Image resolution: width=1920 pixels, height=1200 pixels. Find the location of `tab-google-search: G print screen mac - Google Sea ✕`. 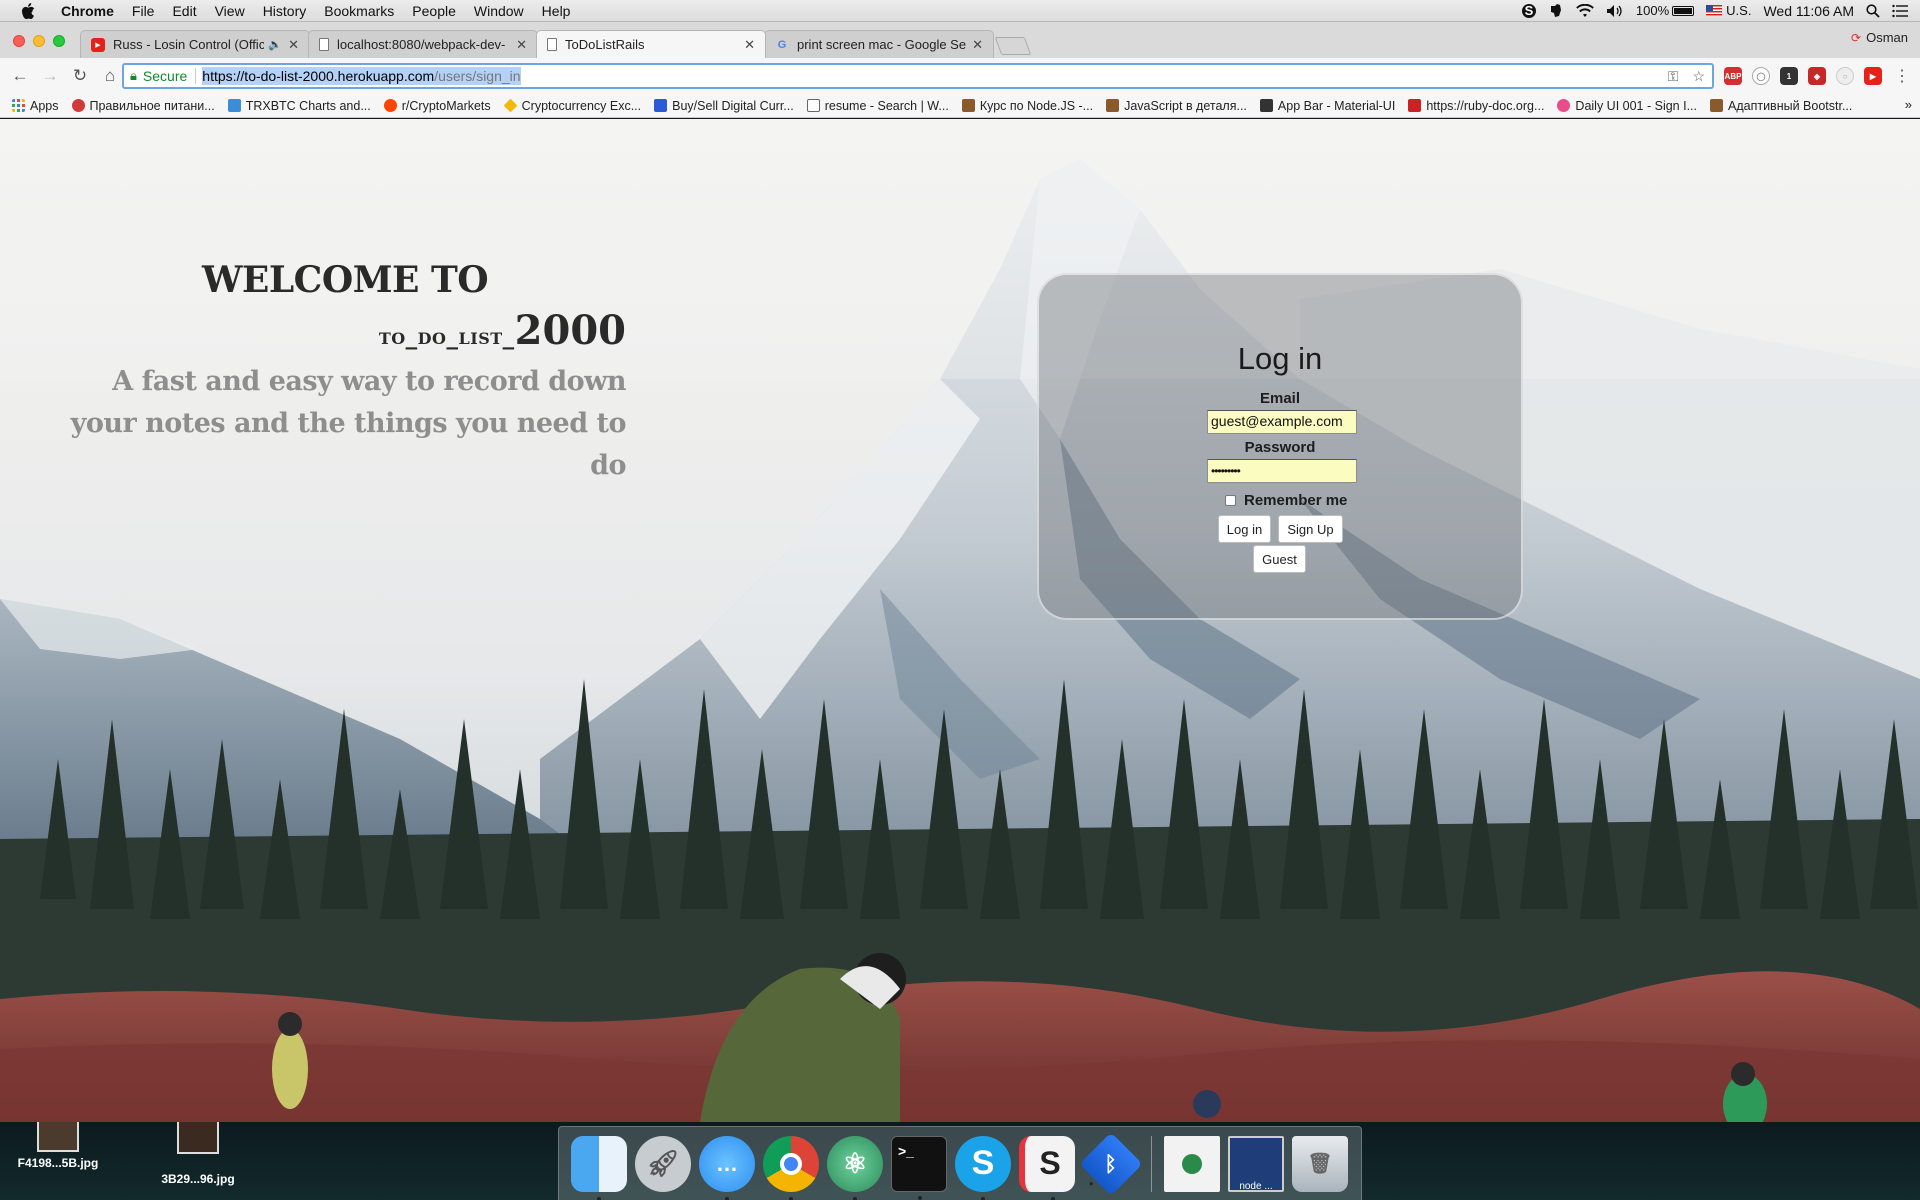

tab-google-search: G print screen mac - Google Sea ✕ is located at coordinates (879, 44).